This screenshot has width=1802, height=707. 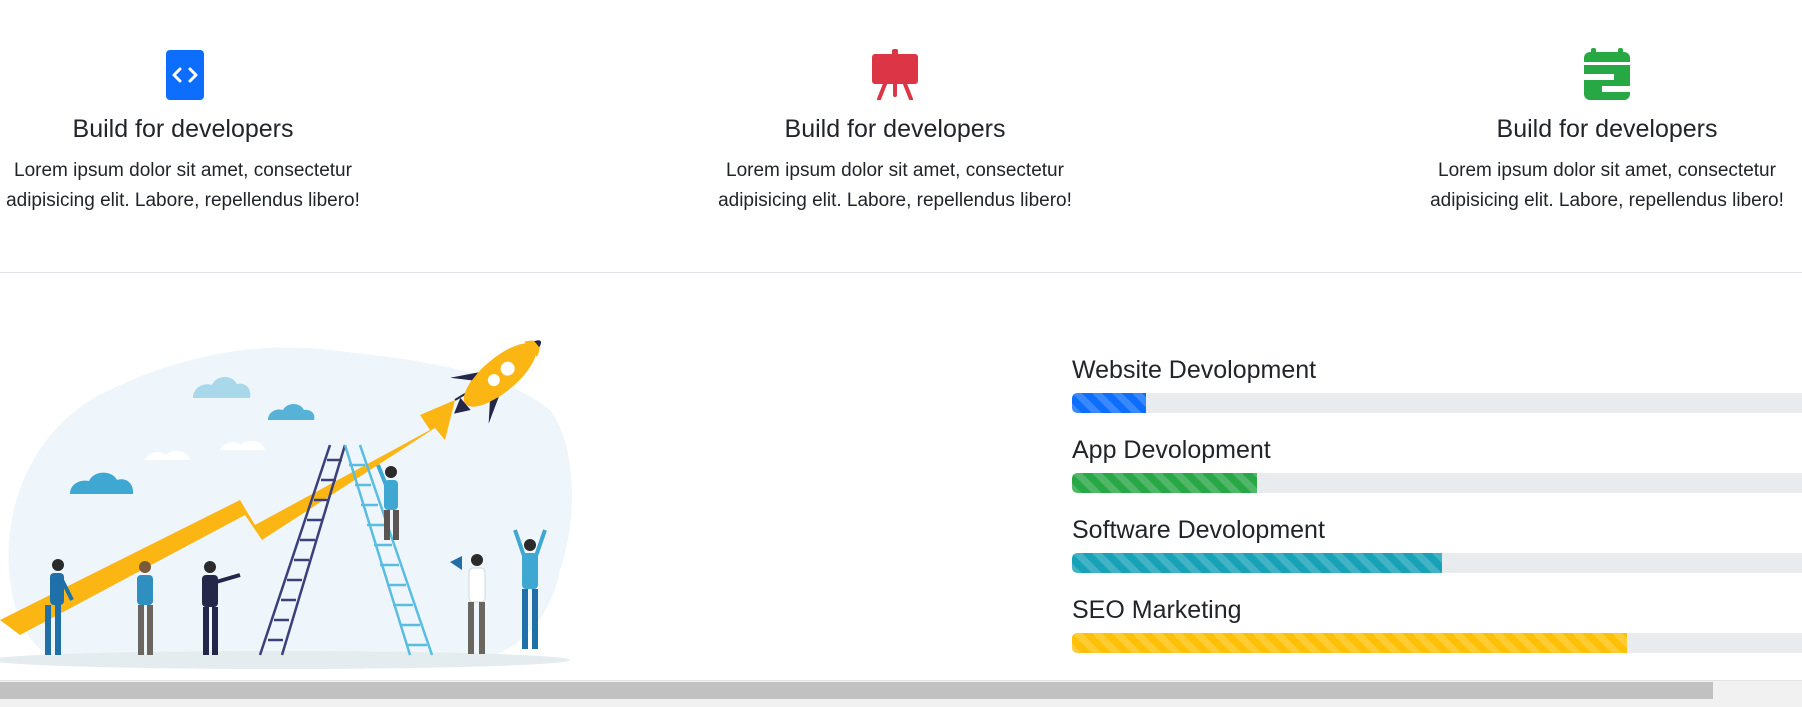 What do you see at coordinates (286, 504) in the screenshot?
I see `team-growth-rocket-illustration` at bounding box center [286, 504].